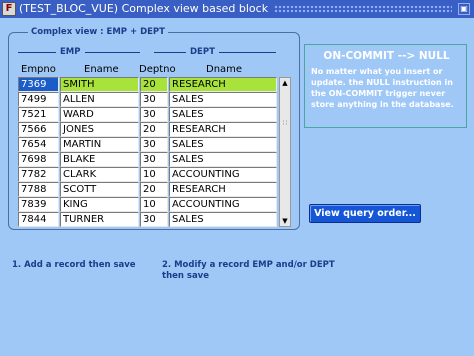 This screenshot has height=356, width=474. I want to click on empno-field: 7788, so click(38, 189).